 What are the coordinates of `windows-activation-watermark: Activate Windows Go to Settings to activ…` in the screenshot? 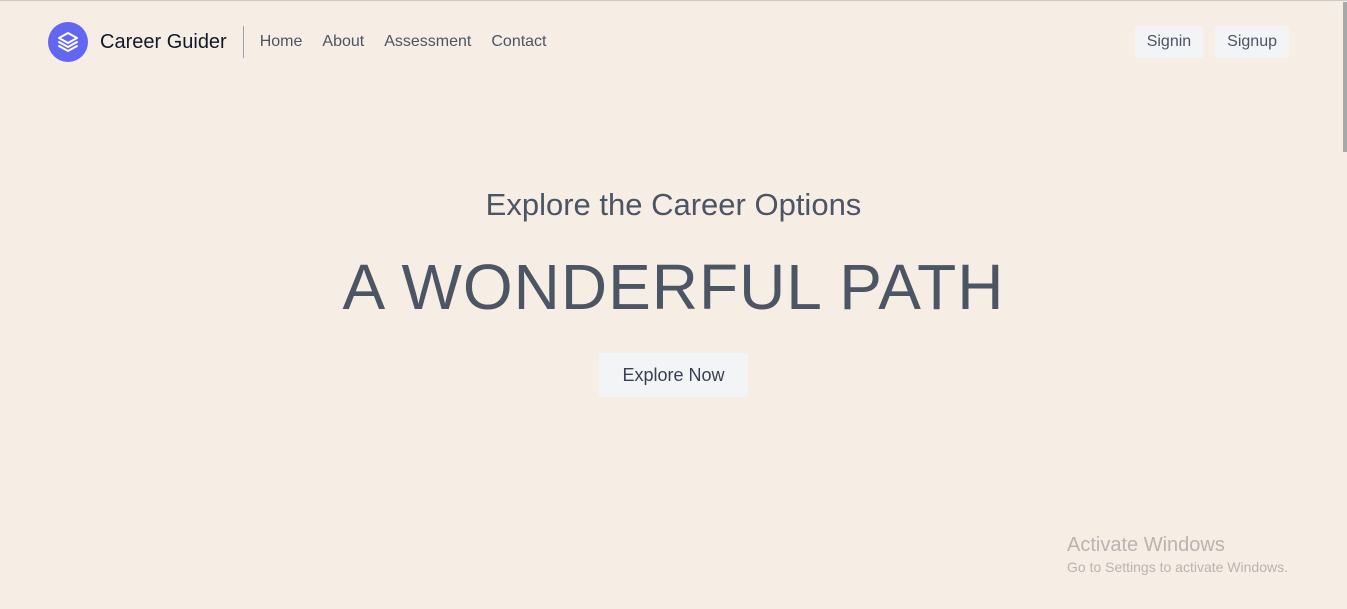 It's located at (1177, 555).